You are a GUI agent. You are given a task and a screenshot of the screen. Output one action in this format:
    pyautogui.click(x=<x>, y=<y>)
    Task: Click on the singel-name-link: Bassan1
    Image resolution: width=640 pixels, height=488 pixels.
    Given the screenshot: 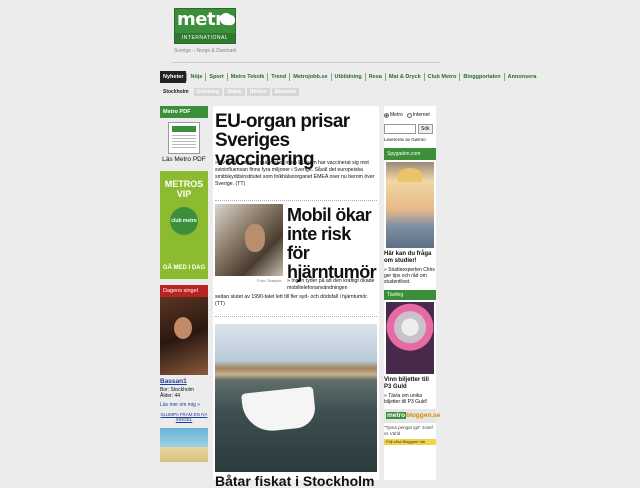 What is the action you would take?
    pyautogui.click(x=184, y=381)
    